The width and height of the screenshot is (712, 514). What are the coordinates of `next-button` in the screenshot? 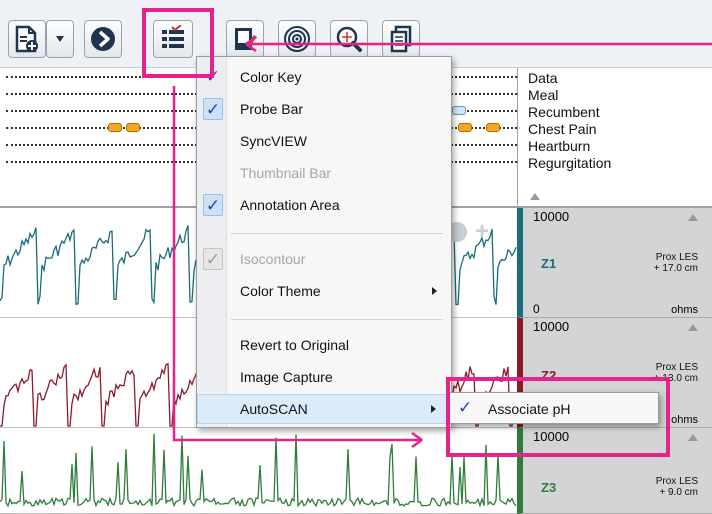 It's located at (103, 39).